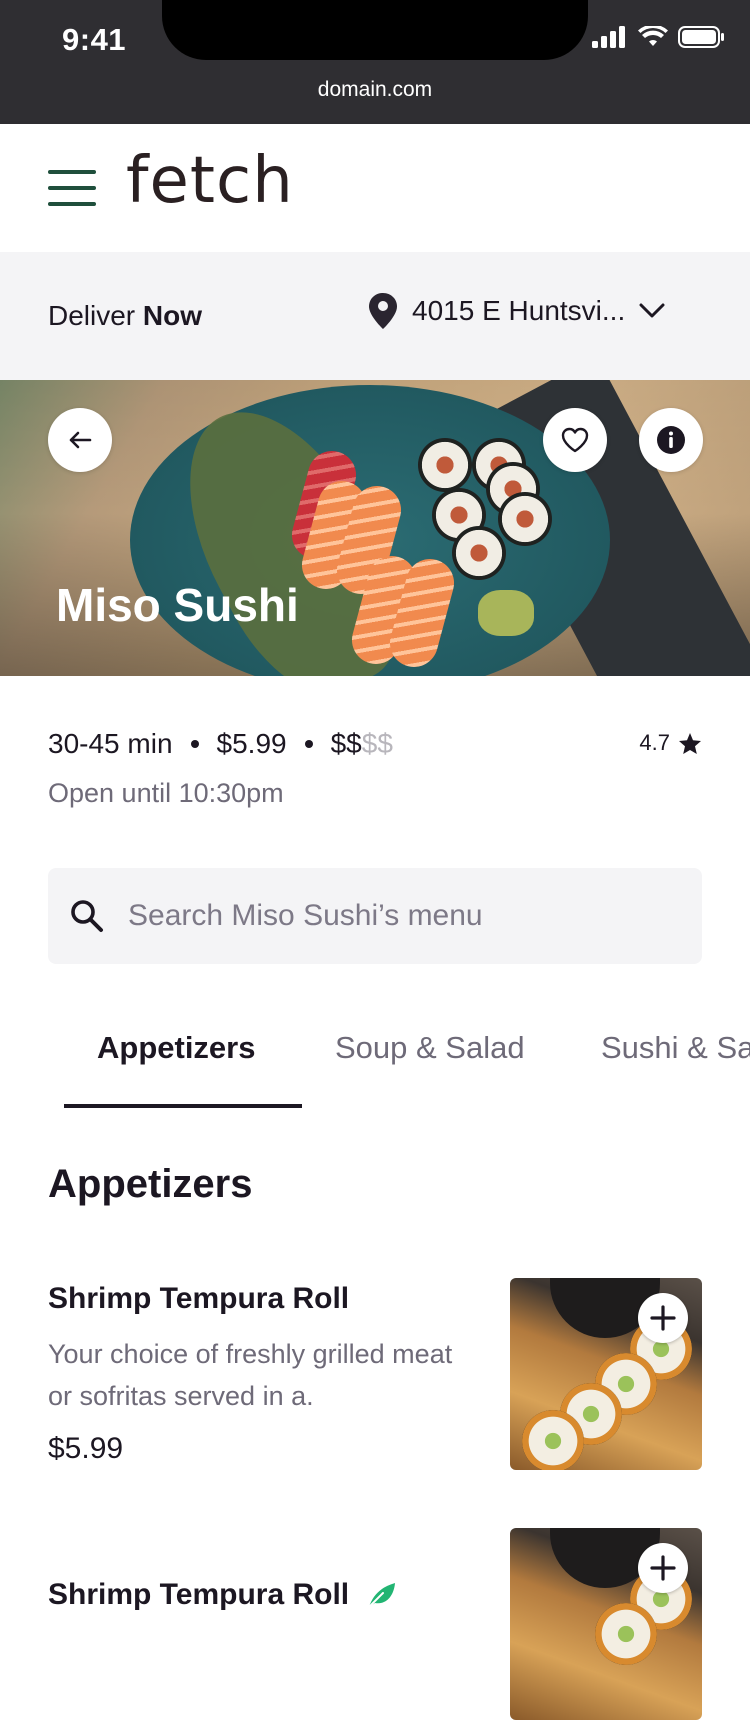 Image resolution: width=750 pixels, height=1720 pixels. I want to click on tab-appetizers: Appetizers, so click(176, 1048).